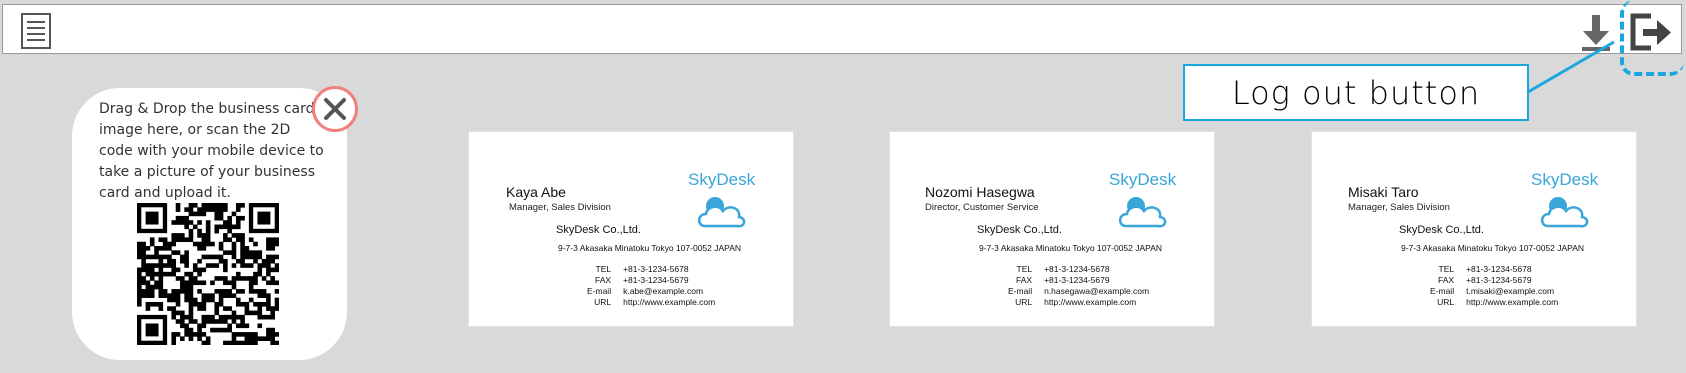 The width and height of the screenshot is (1686, 373). Describe the element at coordinates (1596, 33) in the screenshot. I see `download-icon` at that location.